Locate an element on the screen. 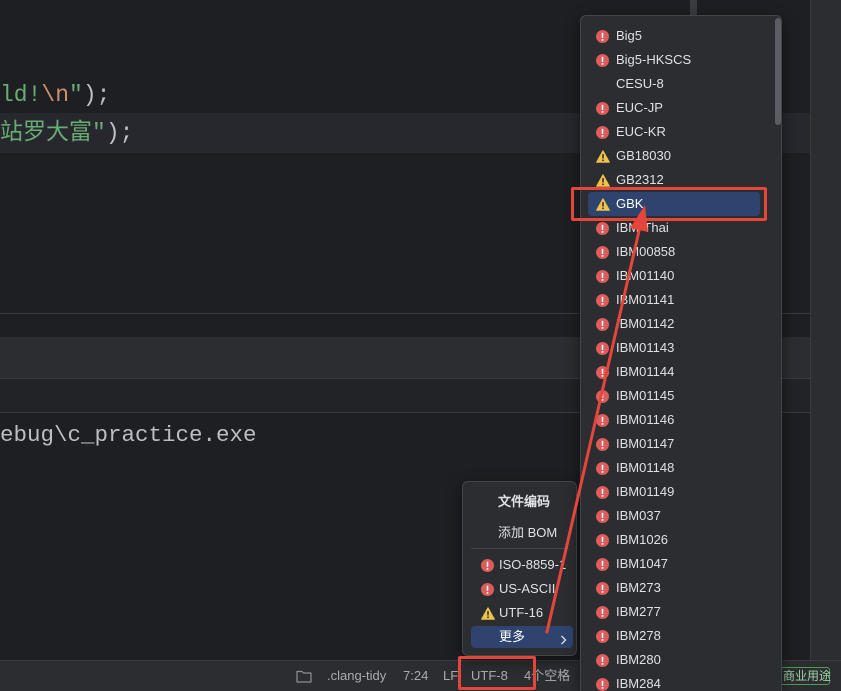 The height and width of the screenshot is (691, 841). add-bom-menu-item: 添加 BOM is located at coordinates (527, 533).